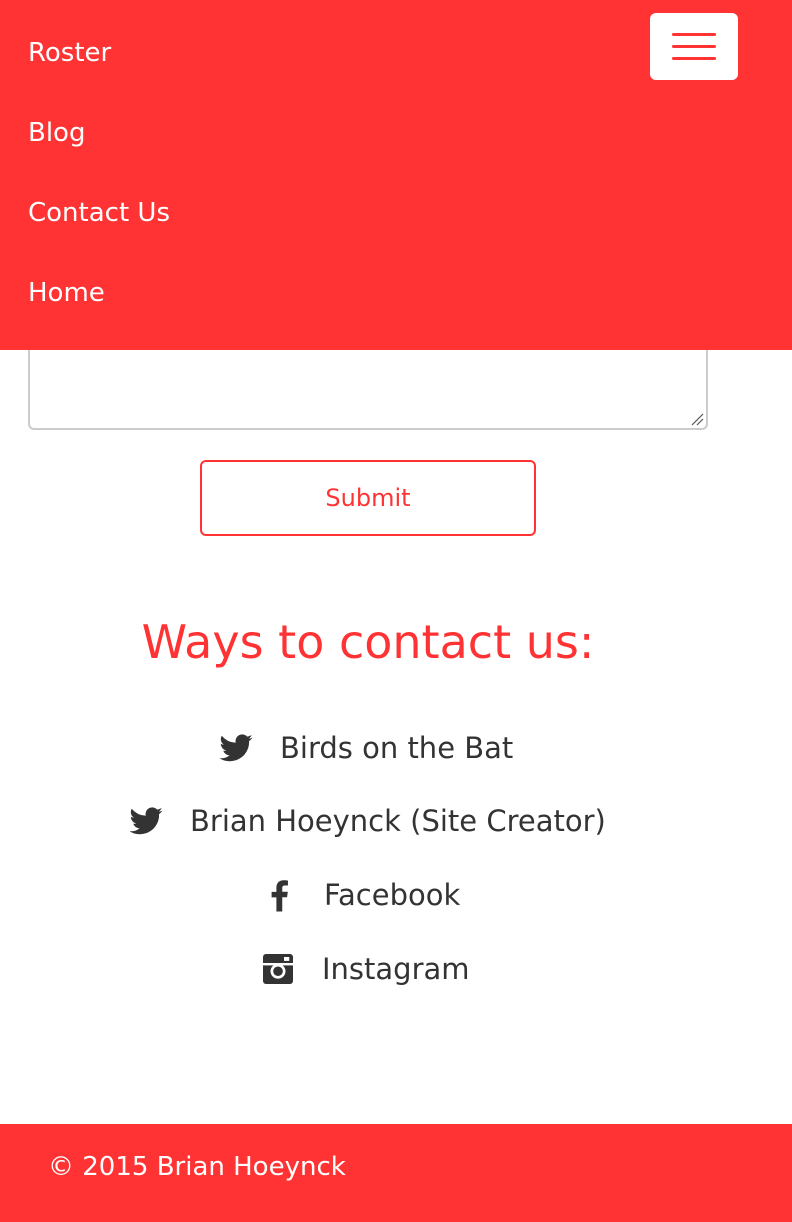  What do you see at coordinates (398, 821) in the screenshot?
I see `contact-link-label: Brian Hoeynck (Site Creator)` at bounding box center [398, 821].